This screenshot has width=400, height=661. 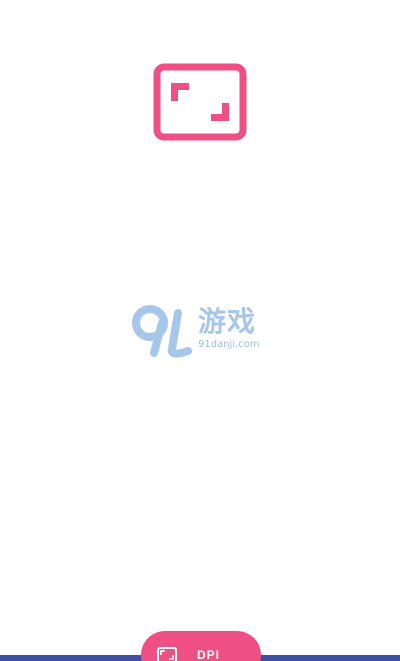 I want to click on dpi-button: DPI, so click(x=201, y=646).